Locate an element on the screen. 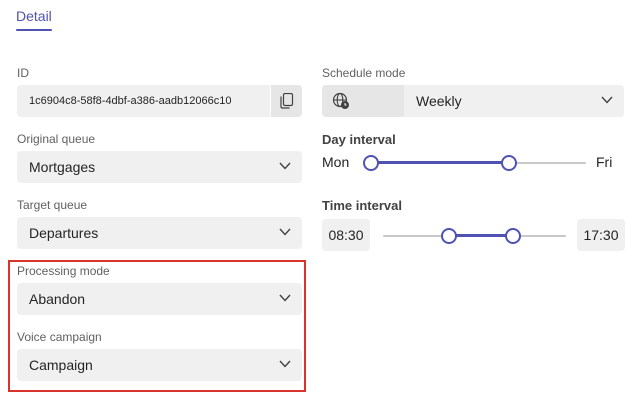  original-queue-dropdown: Mortgages is located at coordinates (159, 167).